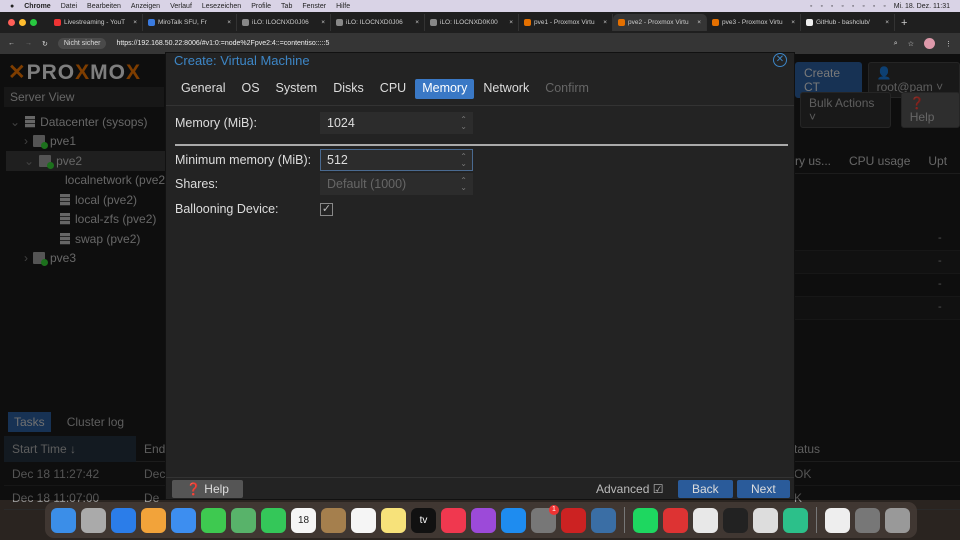  I want to click on menu-item: Datei, so click(69, 6).